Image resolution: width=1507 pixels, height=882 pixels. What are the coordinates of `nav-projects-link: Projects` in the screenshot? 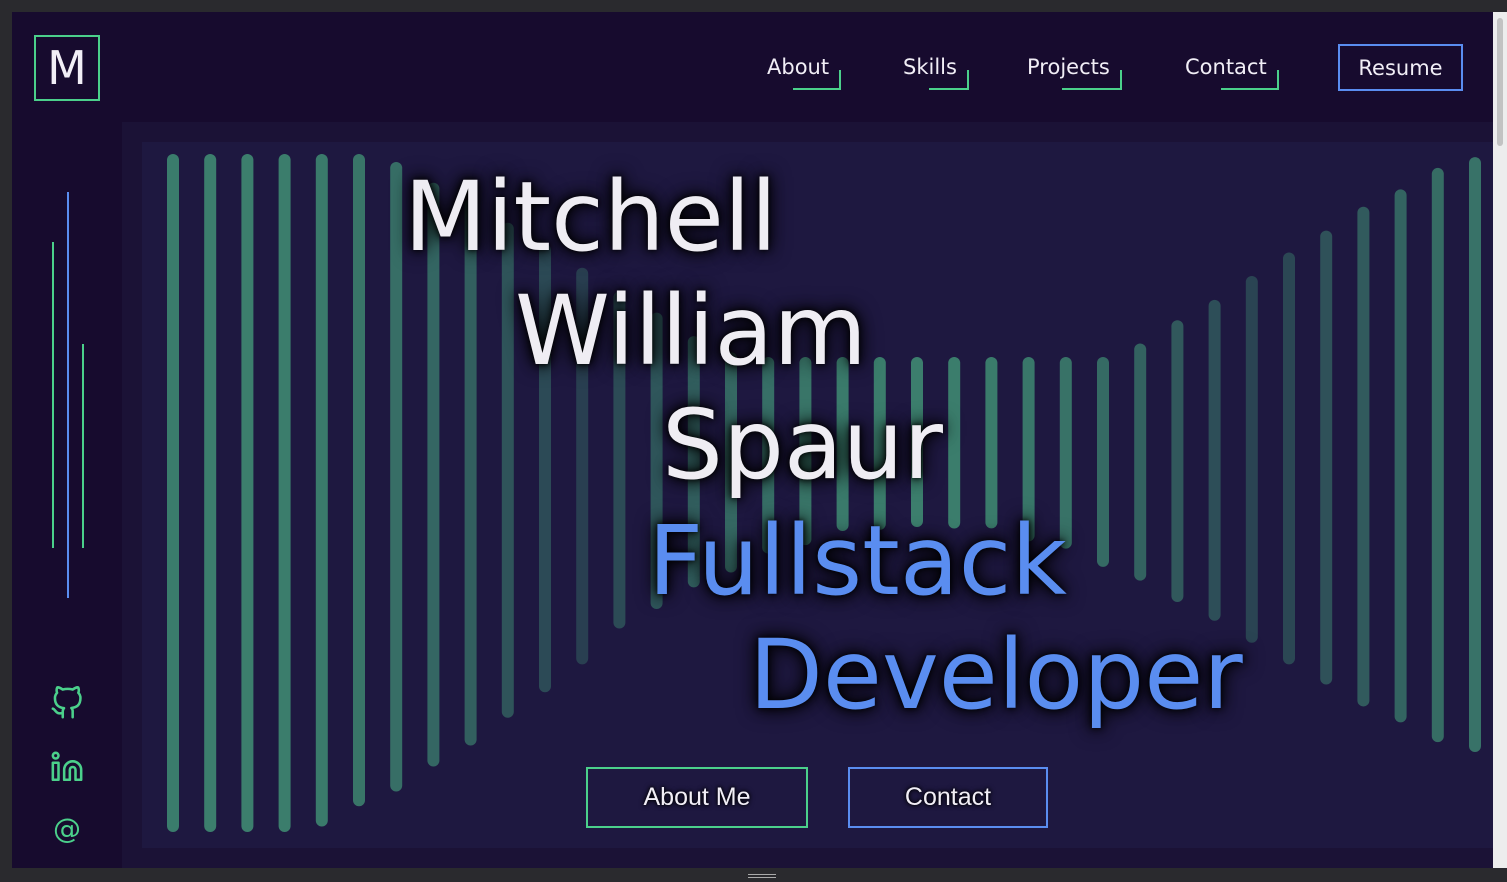 It's located at (1074, 72).